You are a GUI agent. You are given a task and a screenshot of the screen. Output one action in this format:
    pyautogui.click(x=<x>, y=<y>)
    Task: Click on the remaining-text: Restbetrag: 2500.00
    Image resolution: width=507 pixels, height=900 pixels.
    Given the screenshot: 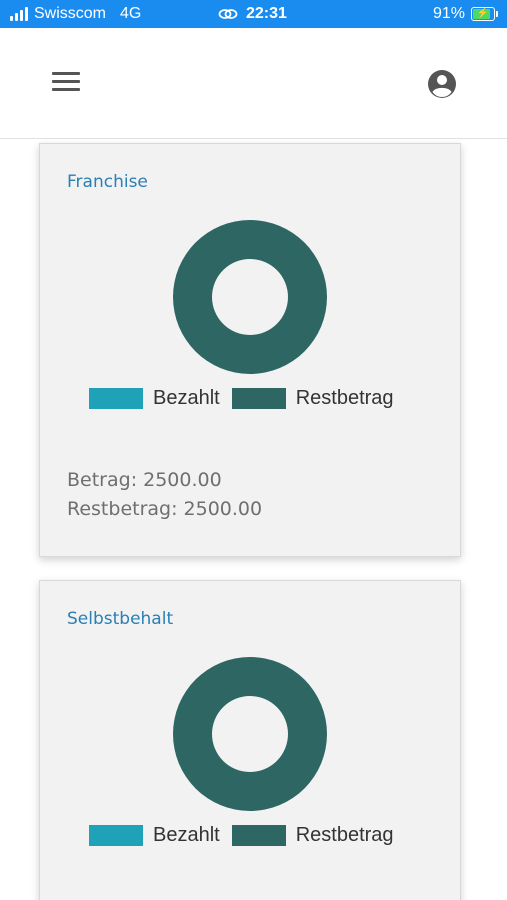 What is the action you would take?
    pyautogui.click(x=165, y=509)
    